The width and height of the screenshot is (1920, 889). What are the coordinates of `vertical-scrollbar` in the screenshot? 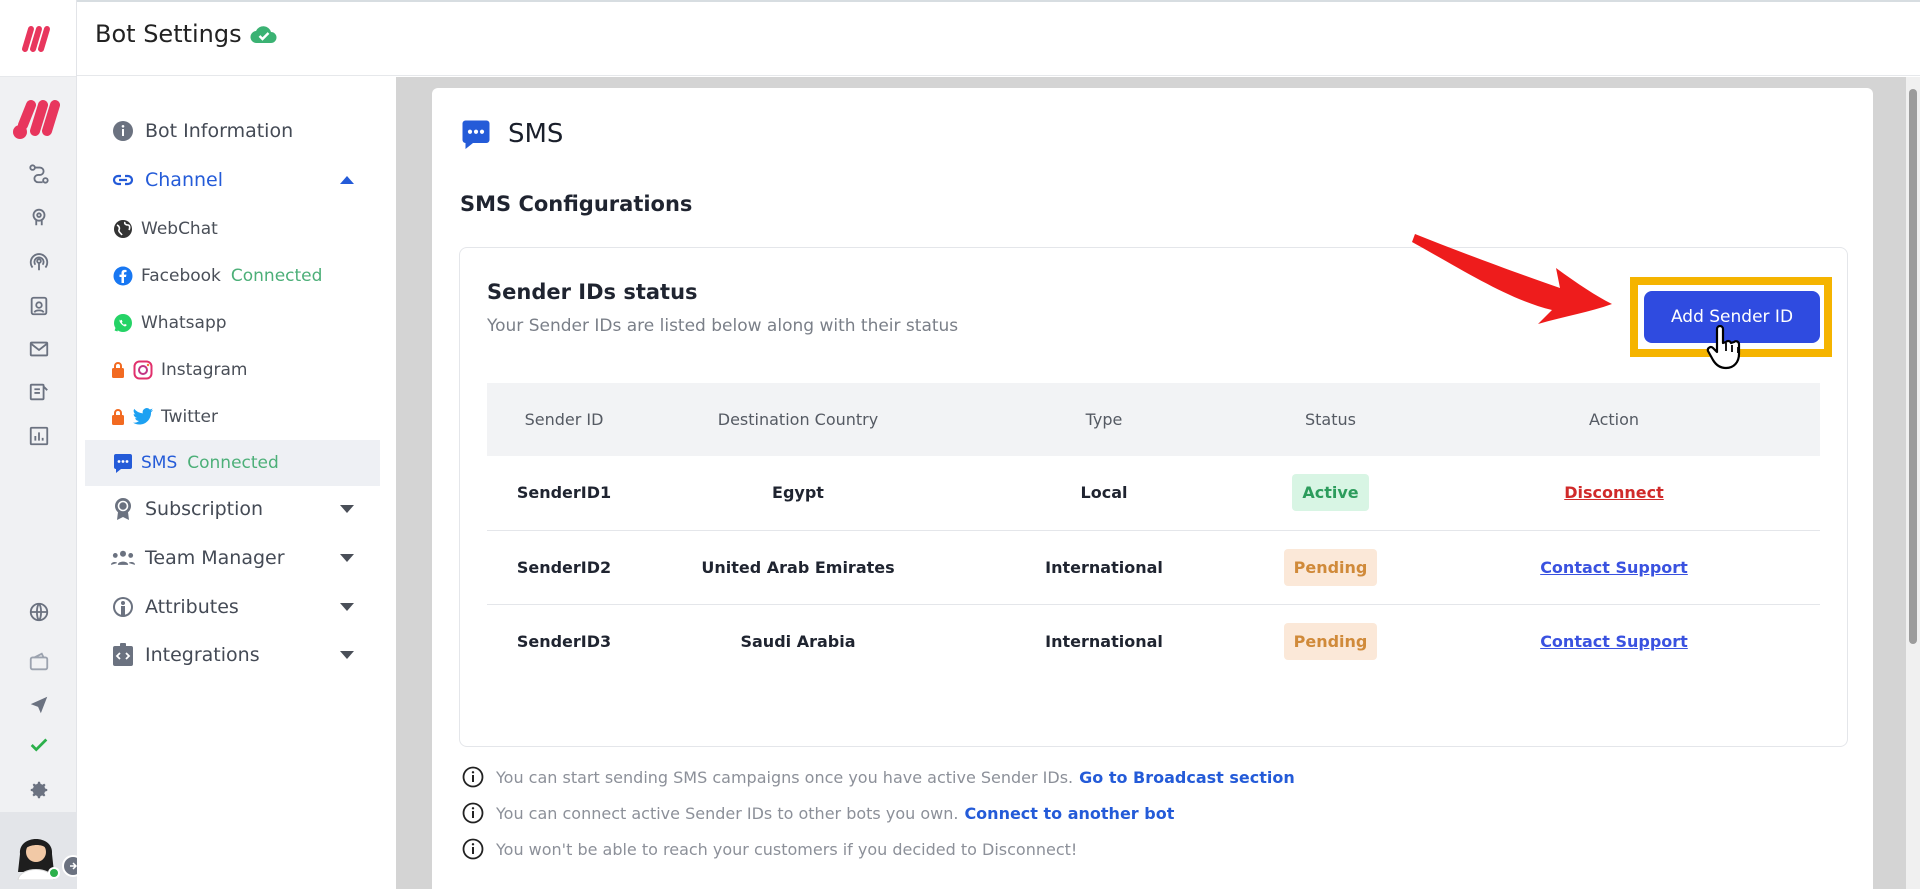 It's located at (1913, 483).